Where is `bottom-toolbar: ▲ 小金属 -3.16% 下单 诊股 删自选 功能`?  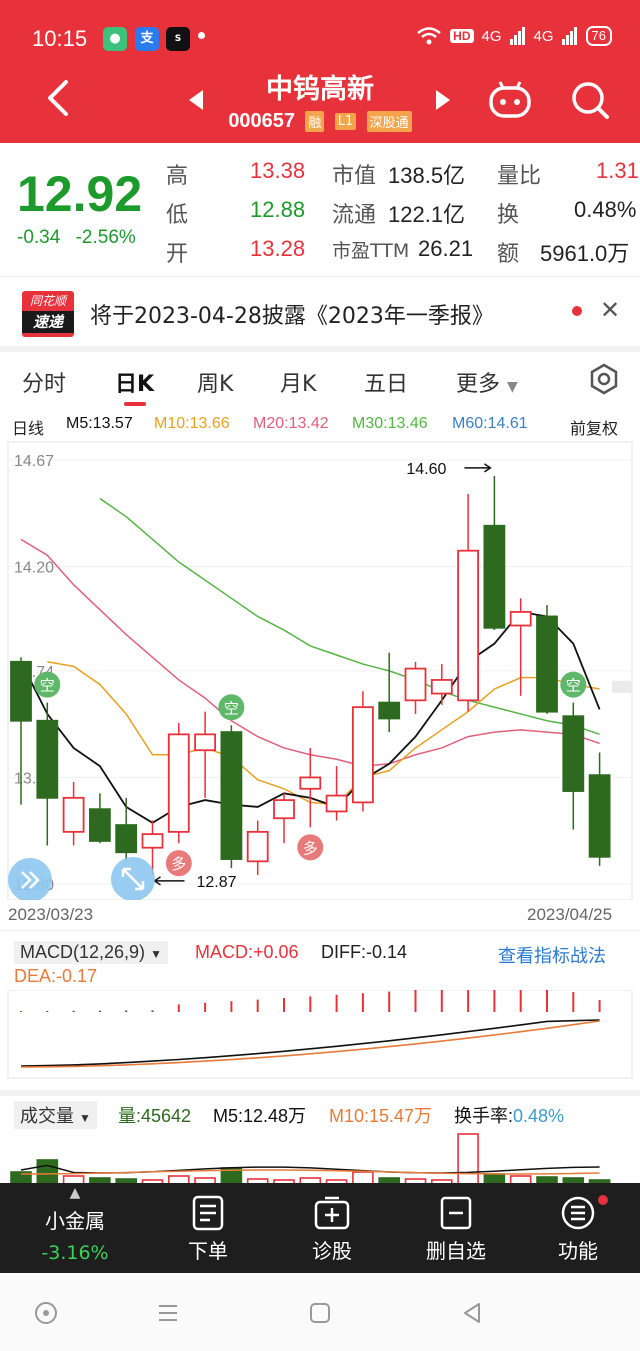 bottom-toolbar: ▲ 小金属 -3.16% 下单 诊股 删自选 功能 is located at coordinates (320, 1228).